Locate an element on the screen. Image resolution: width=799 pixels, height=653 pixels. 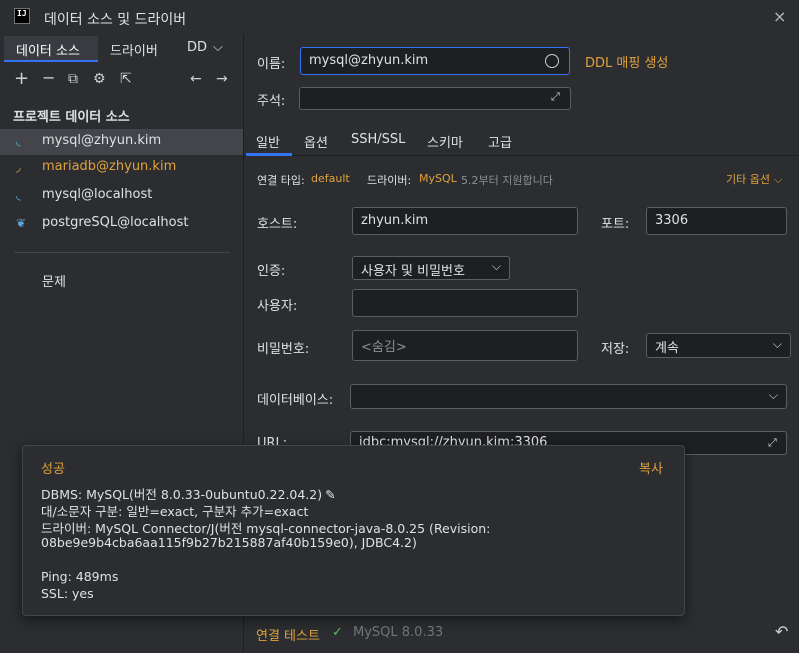
ddl-mapping-link: DDL 매핑 생성 is located at coordinates (626, 61).